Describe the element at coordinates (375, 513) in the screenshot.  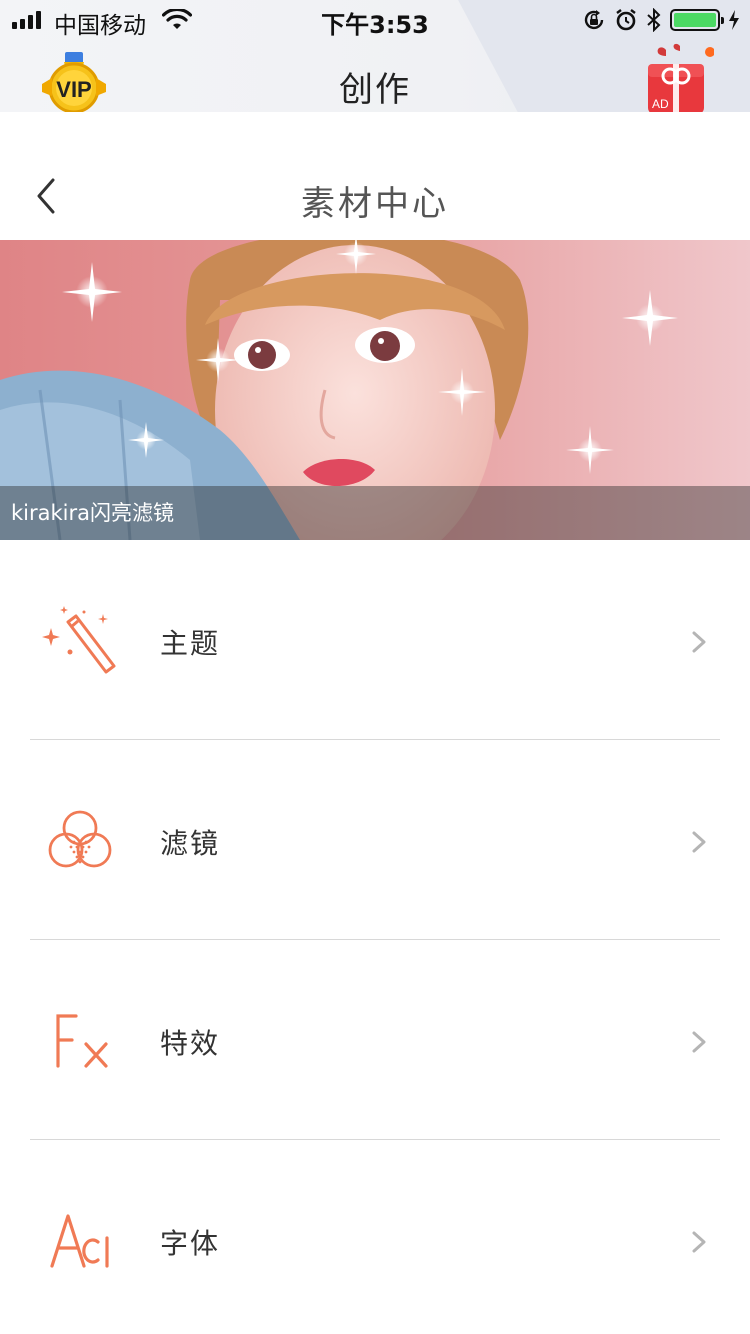
I see `banner-caption: kirakira闪亮滤镜` at that location.